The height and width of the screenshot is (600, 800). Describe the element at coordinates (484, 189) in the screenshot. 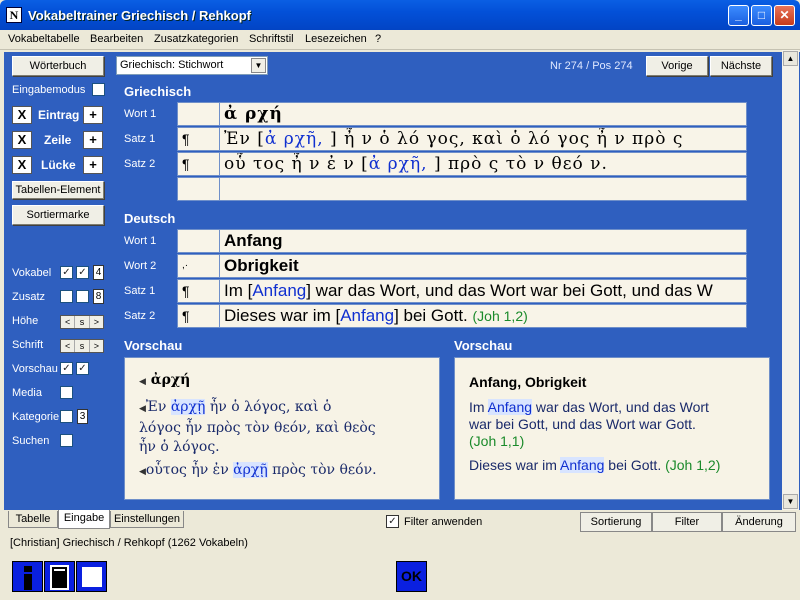

I see `gr-row4-text` at that location.